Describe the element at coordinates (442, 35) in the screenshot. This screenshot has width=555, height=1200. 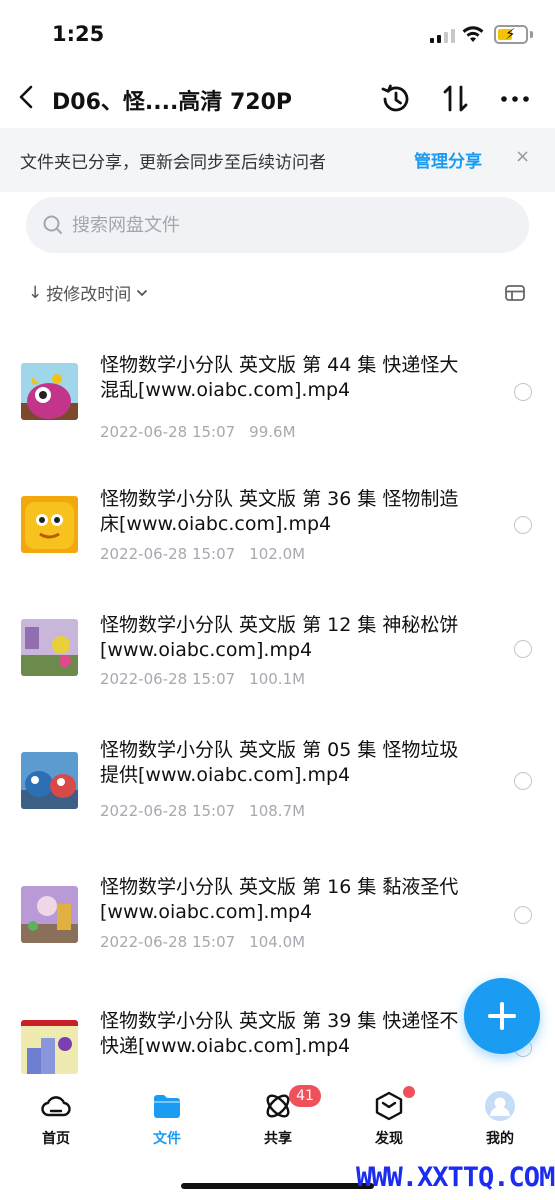
I see `cellular-signal-icon` at that location.